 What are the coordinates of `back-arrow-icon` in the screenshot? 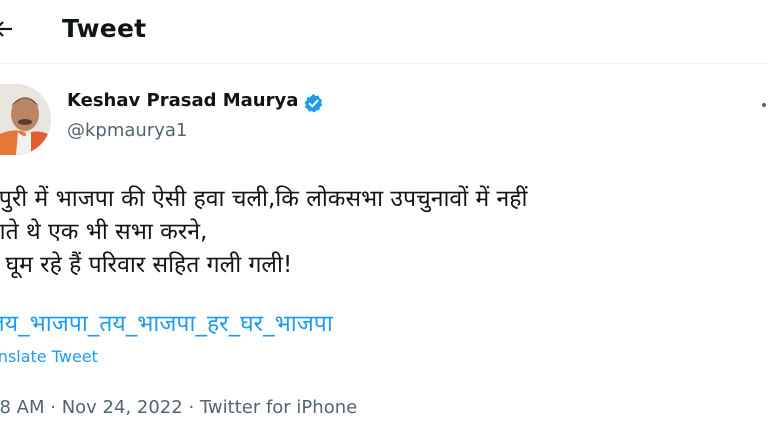 It's located at (6, 29).